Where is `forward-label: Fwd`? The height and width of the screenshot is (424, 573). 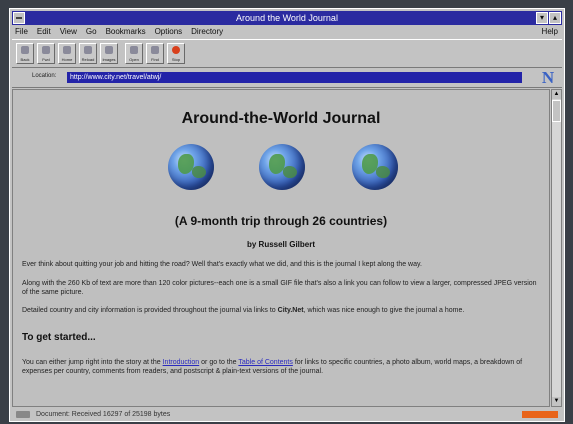 forward-label: Fwd is located at coordinates (46, 59).